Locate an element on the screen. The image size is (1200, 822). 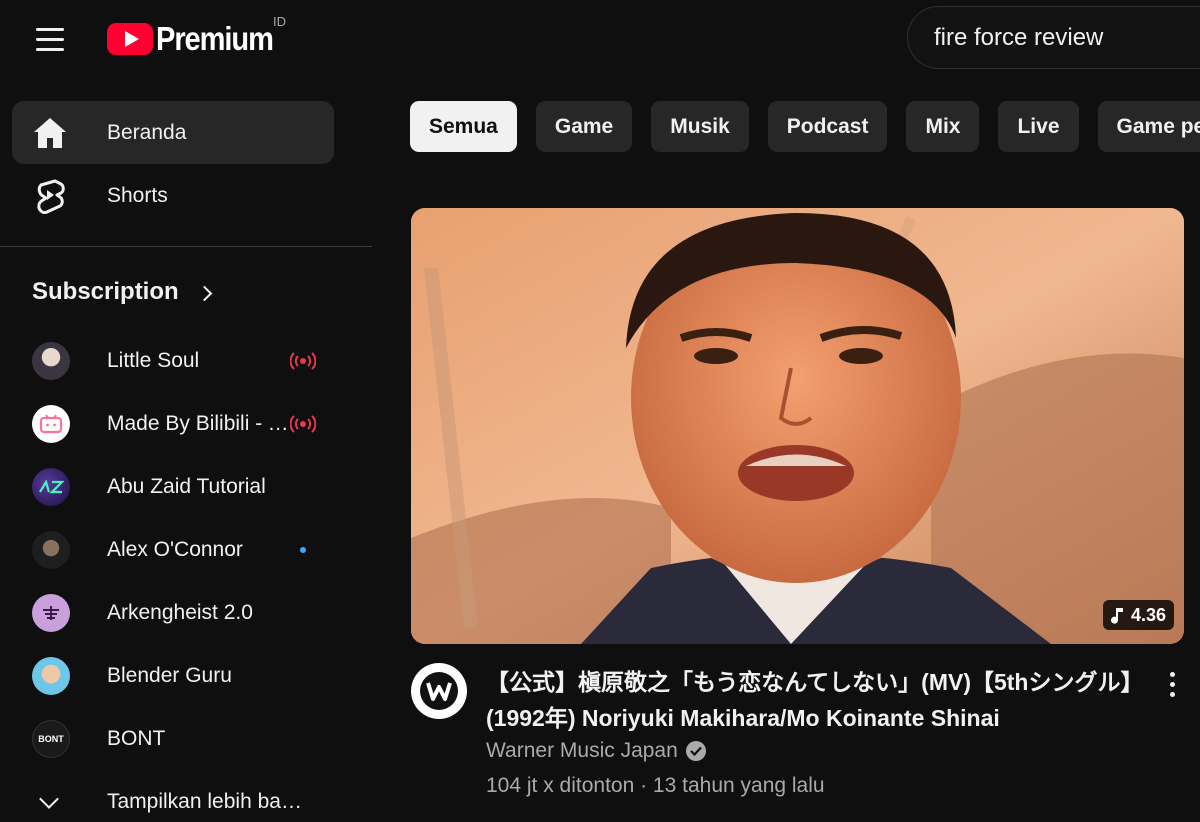
subscription-title: Subscription is located at coordinates (105, 291).